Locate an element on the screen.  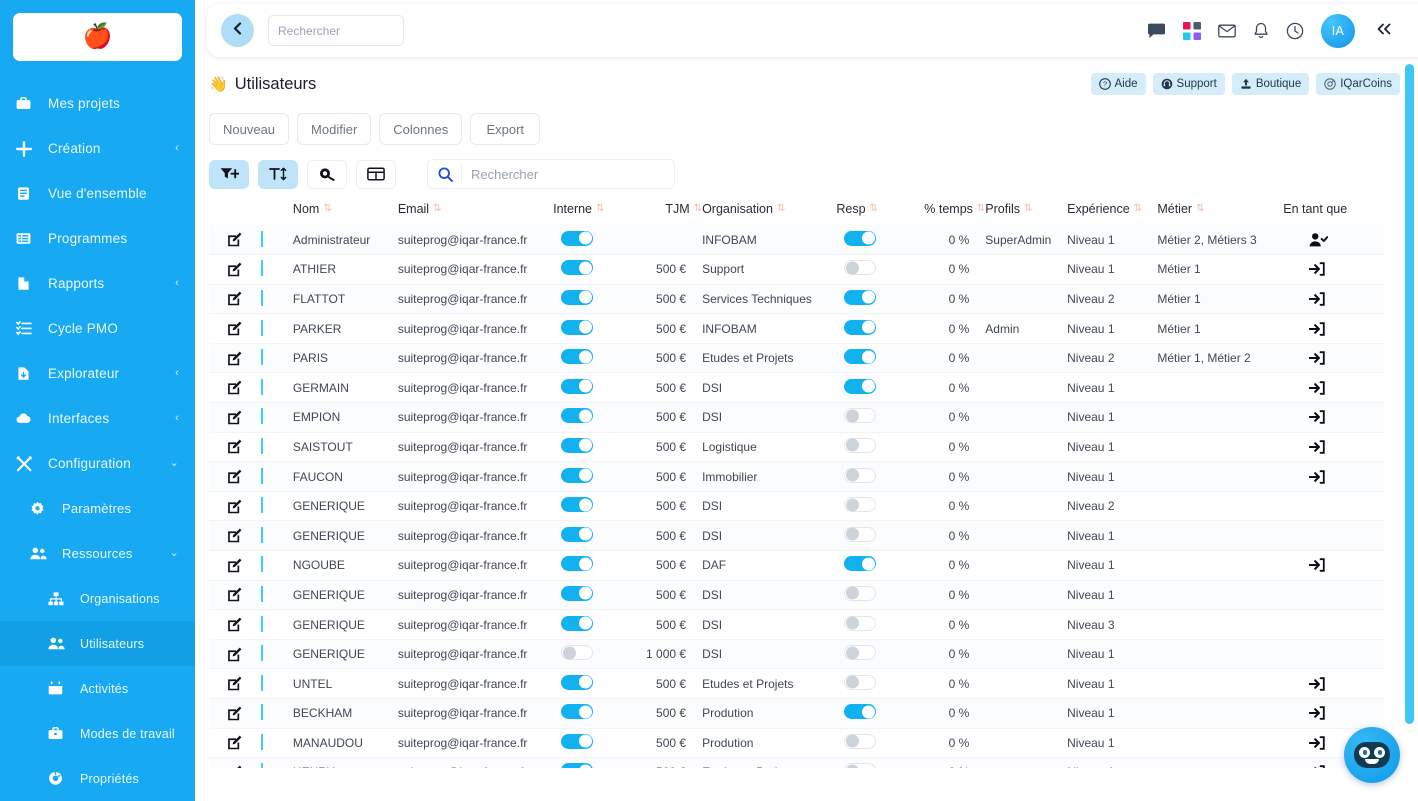
chat-icon is located at coordinates (1156, 31).